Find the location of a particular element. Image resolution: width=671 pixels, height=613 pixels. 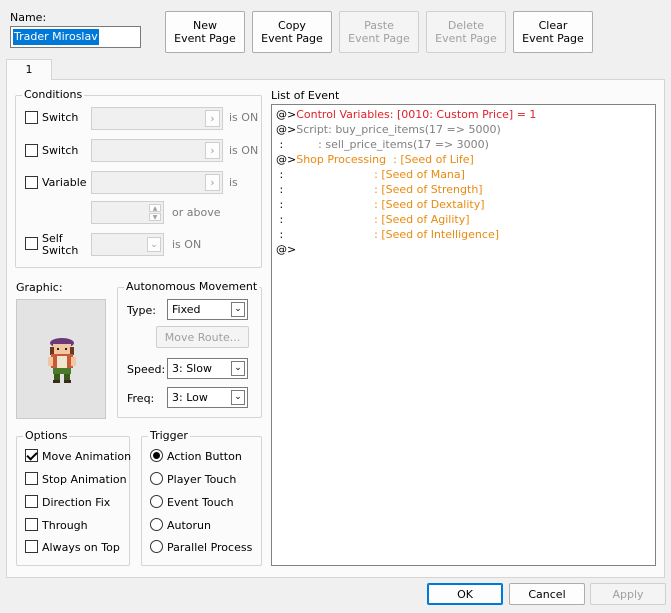

event-command-line: : : [Seed of Intelligence] is located at coordinates (387, 234).